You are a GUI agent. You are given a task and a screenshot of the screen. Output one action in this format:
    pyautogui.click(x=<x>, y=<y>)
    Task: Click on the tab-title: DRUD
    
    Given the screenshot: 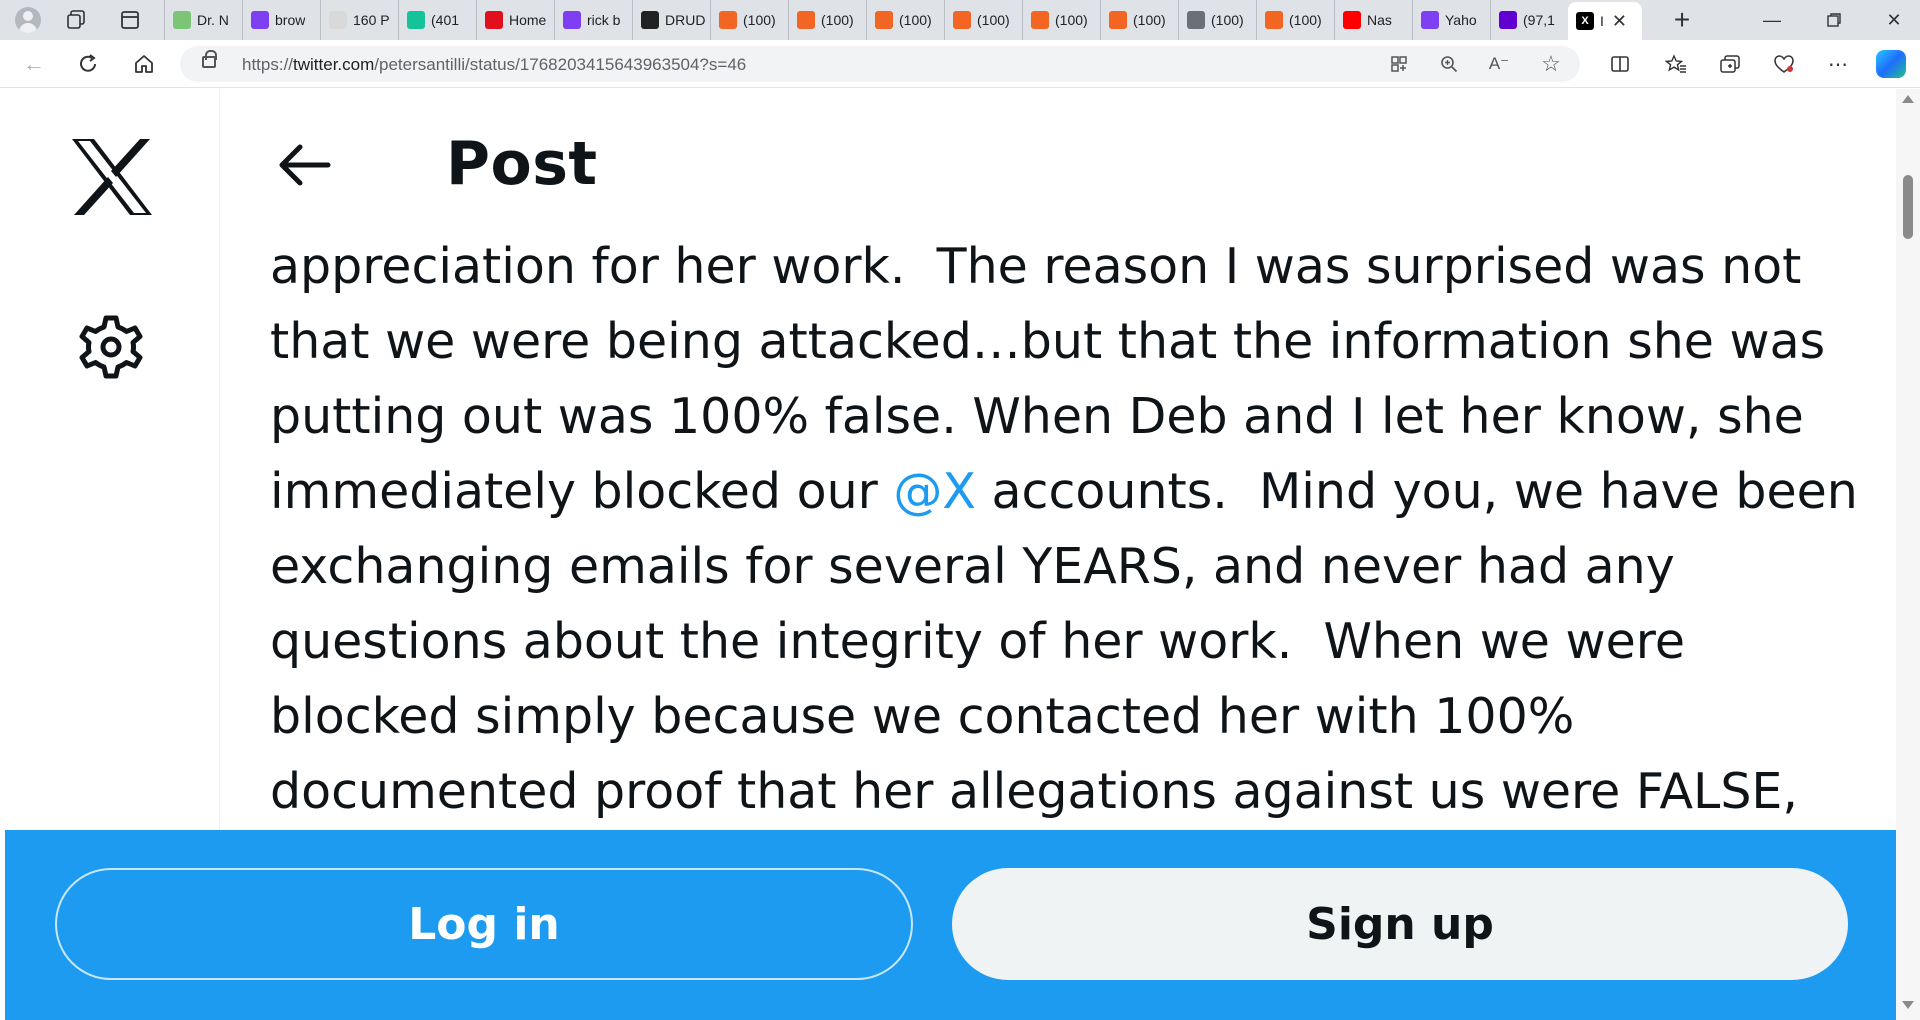 What is the action you would take?
    pyautogui.click(x=685, y=20)
    